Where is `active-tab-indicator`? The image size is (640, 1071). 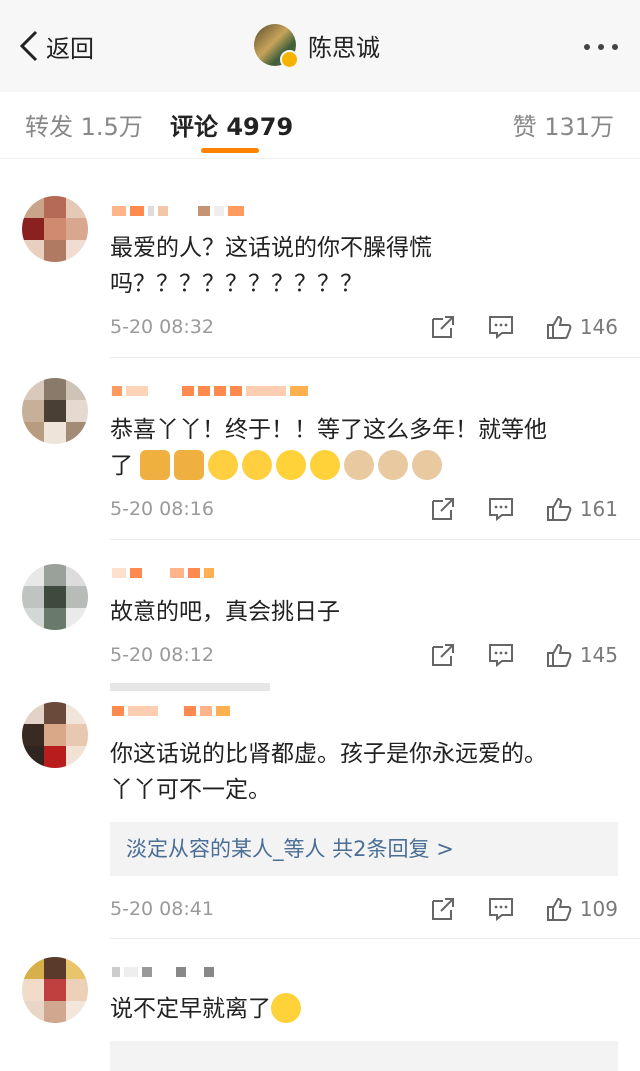
active-tab-indicator is located at coordinates (230, 150).